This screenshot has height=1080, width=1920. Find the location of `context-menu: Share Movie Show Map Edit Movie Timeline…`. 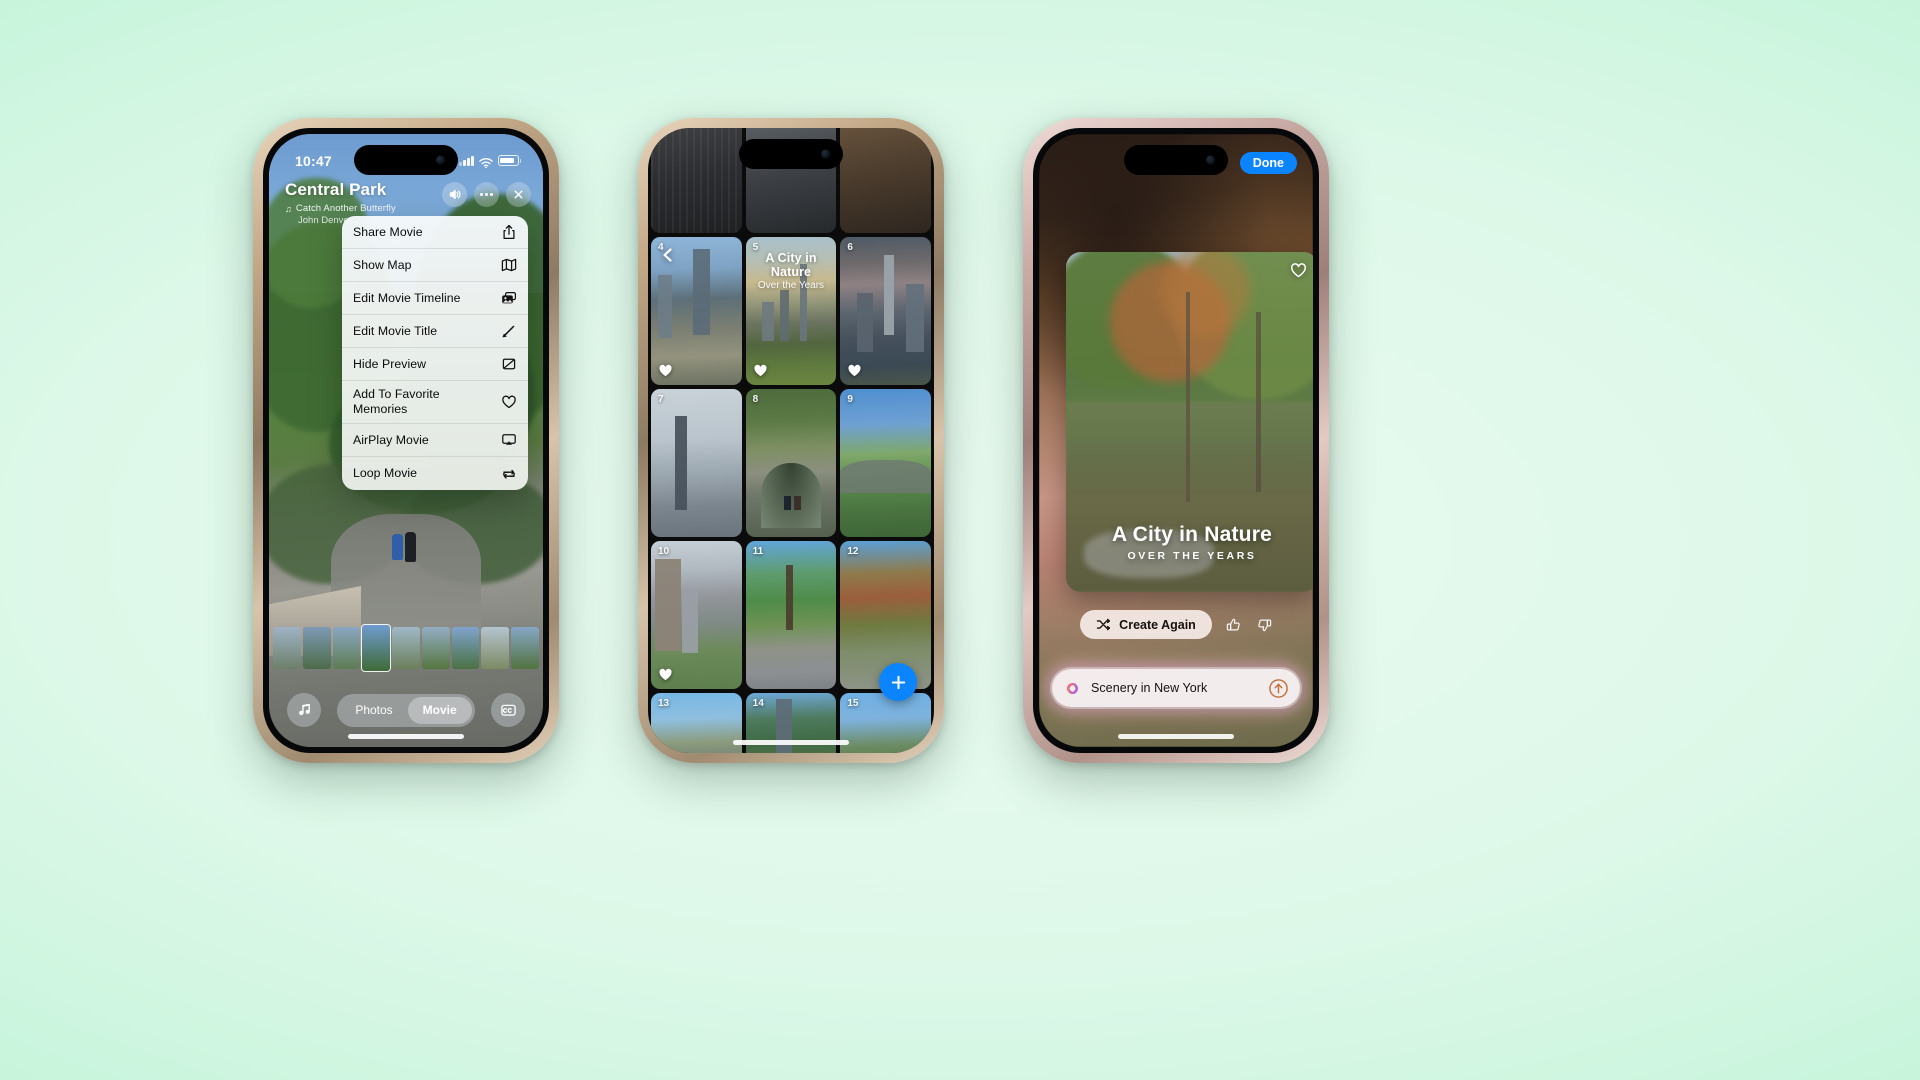

context-menu: Share Movie Show Map Edit Movie Timeline… is located at coordinates (435, 353).